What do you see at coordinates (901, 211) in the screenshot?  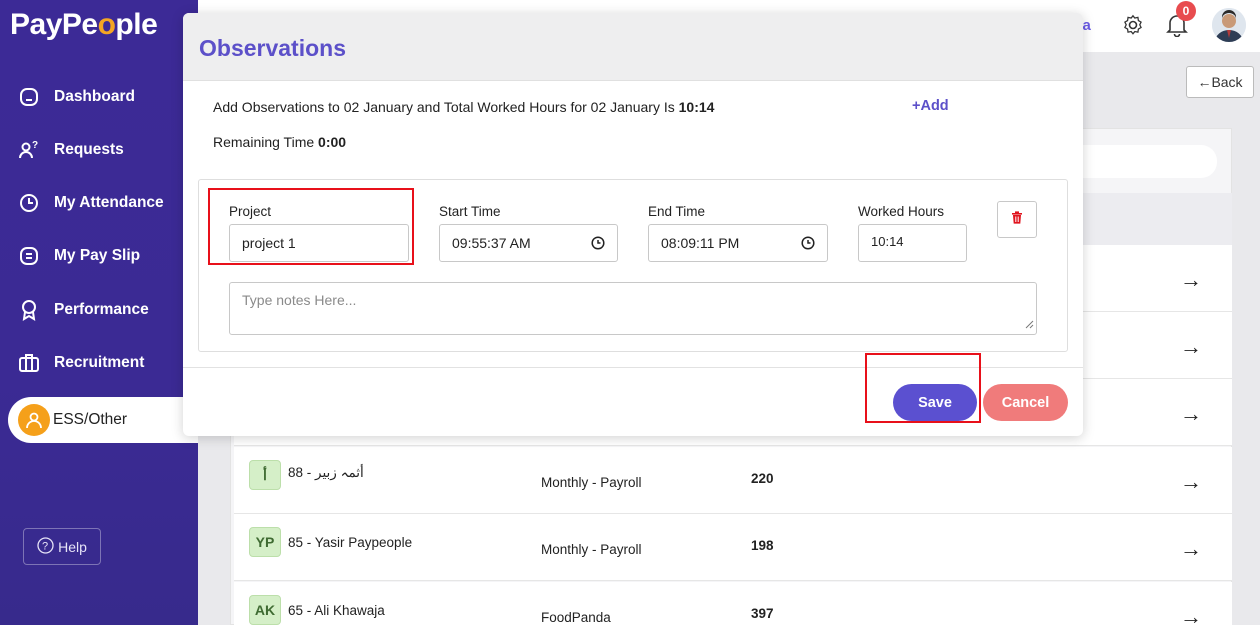 I see `worked-hours-label: Worked Hours` at bounding box center [901, 211].